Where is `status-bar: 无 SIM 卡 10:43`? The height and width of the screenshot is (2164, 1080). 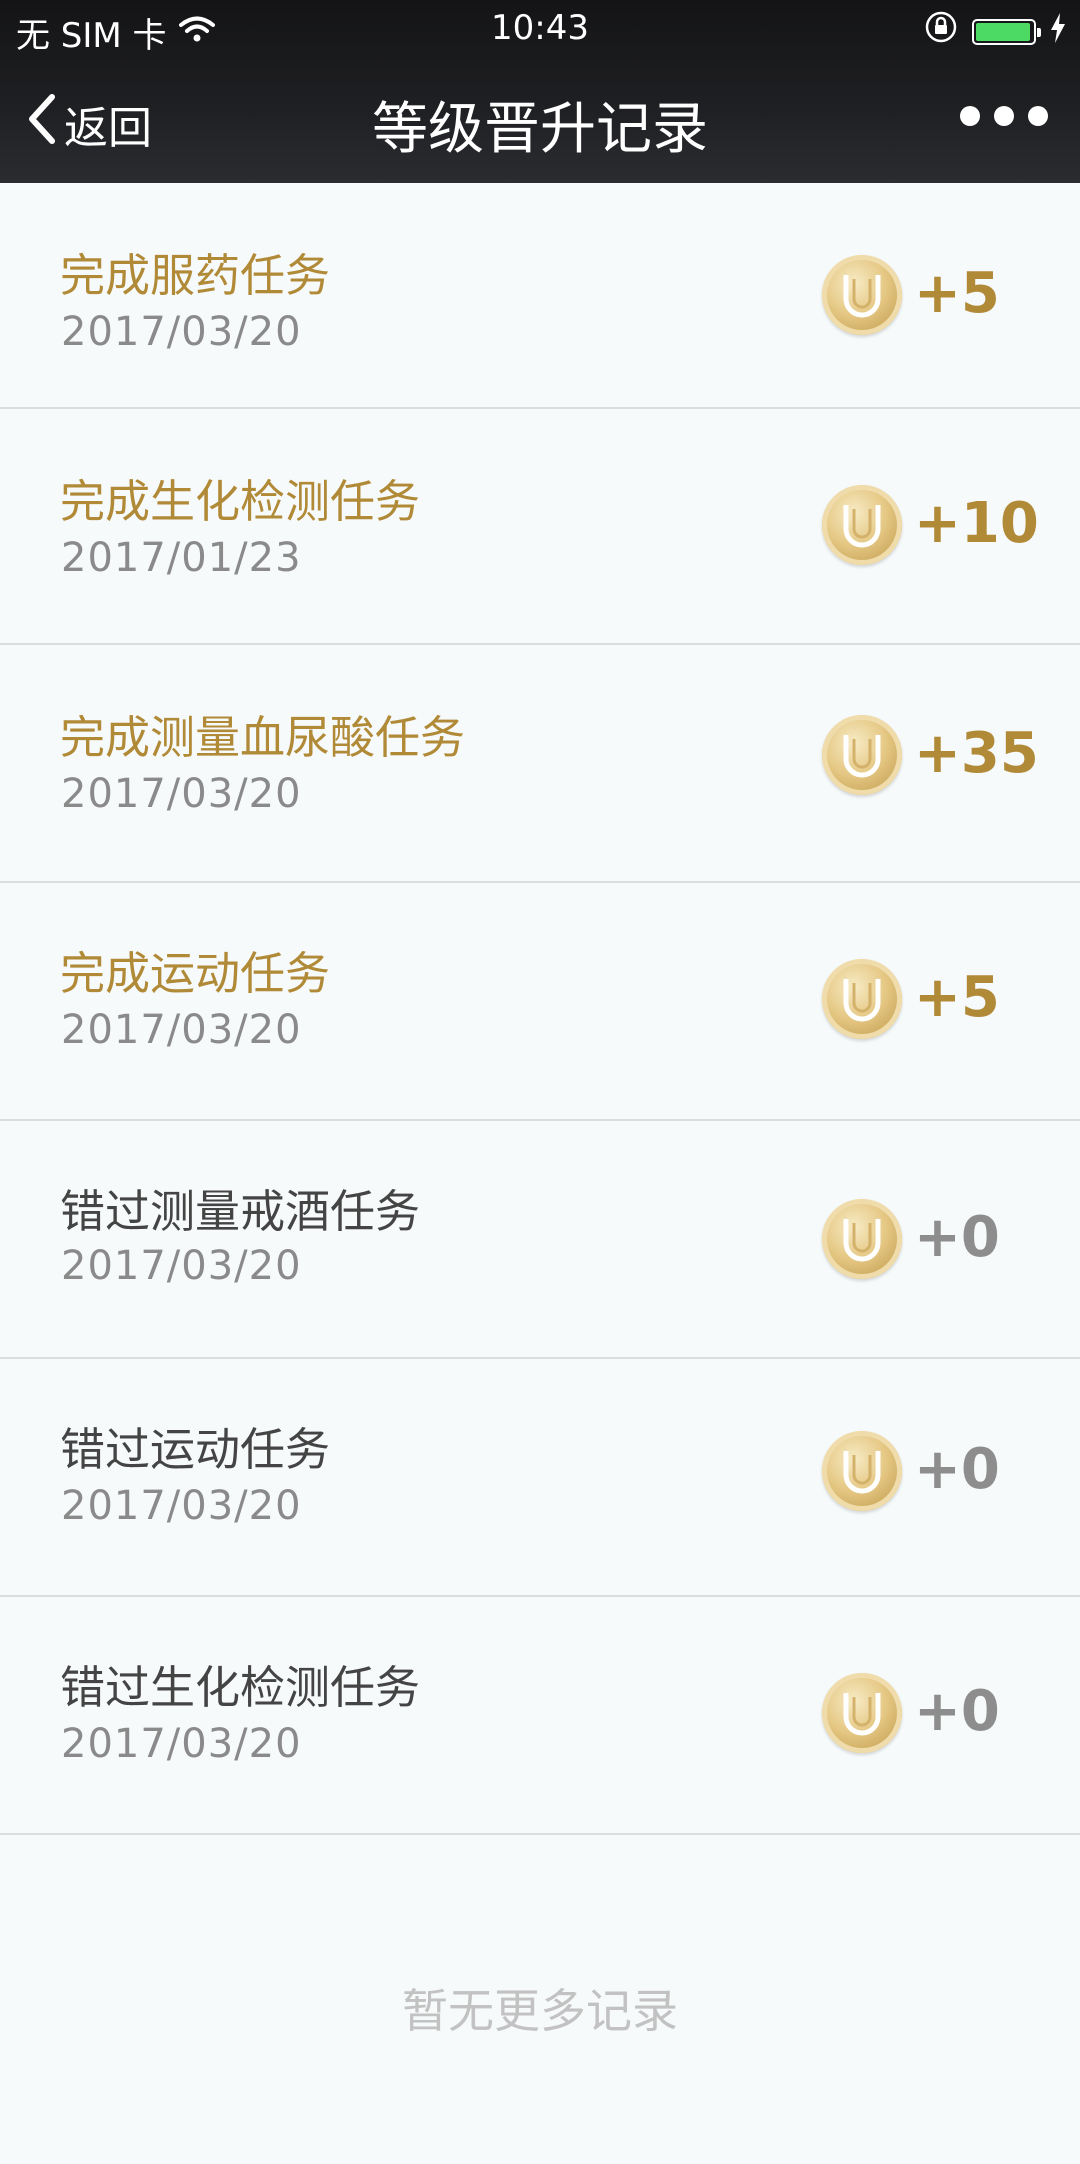 status-bar: 无 SIM 卡 10:43 is located at coordinates (540, 29).